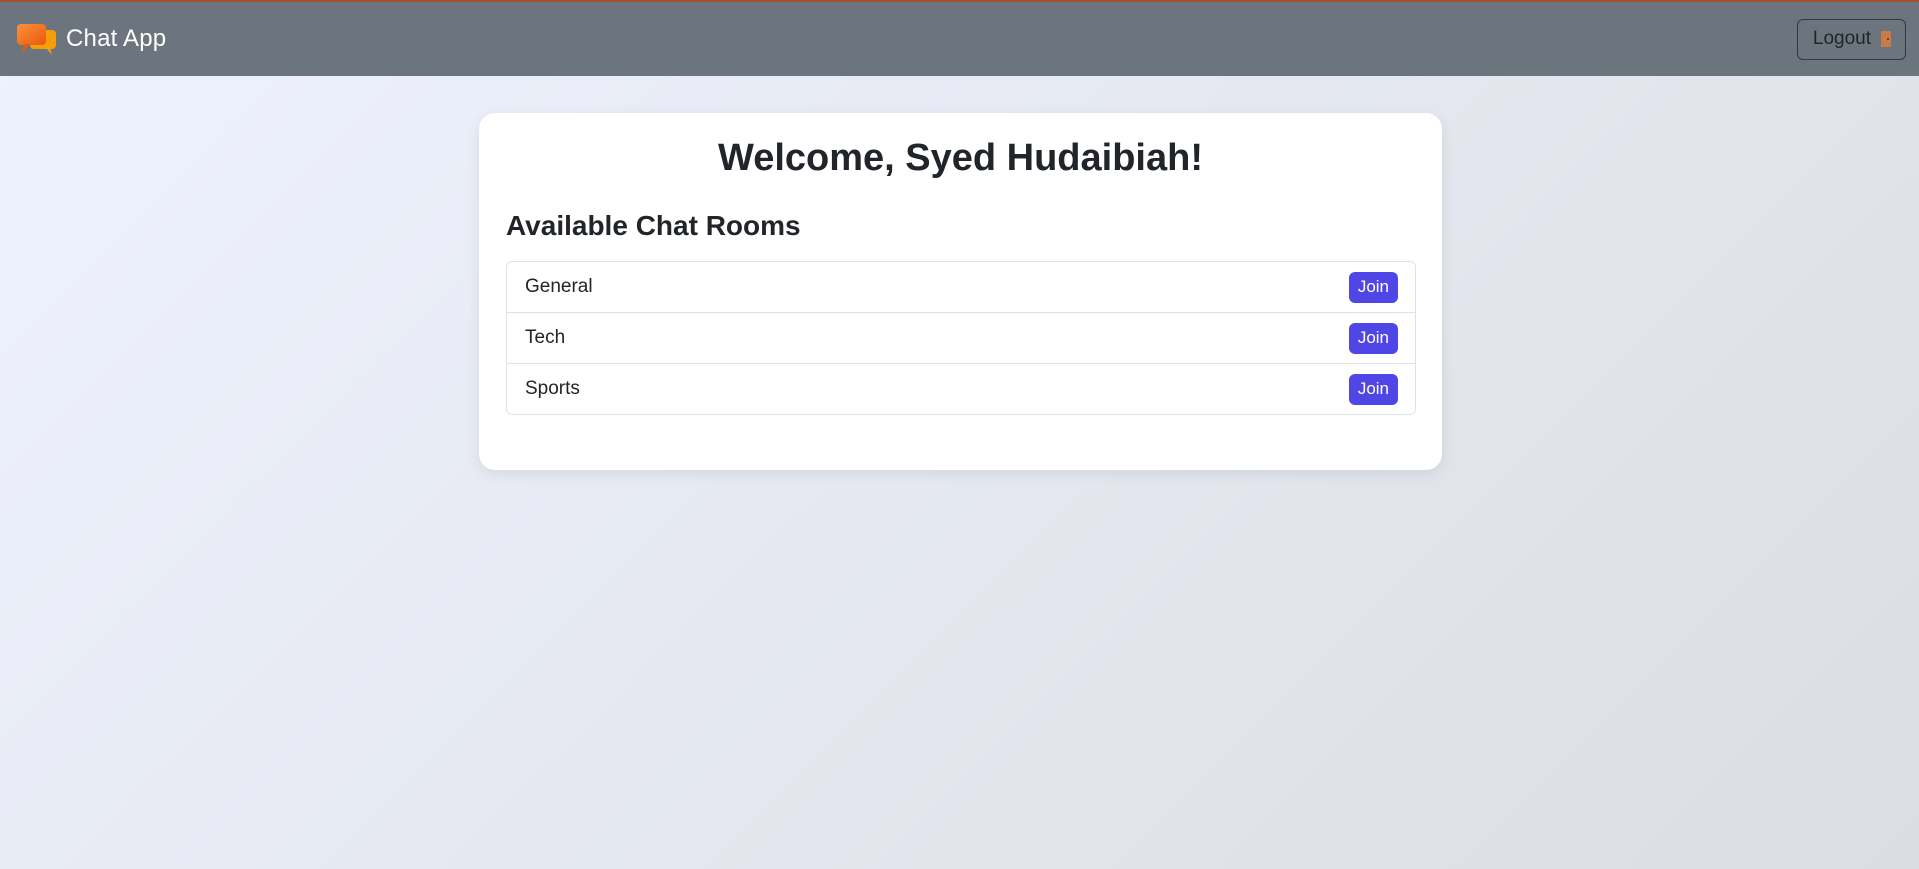 This screenshot has width=1919, height=869. What do you see at coordinates (960, 158) in the screenshot?
I see `welcome-heading: Welcome, Syed Hudaibiah!` at bounding box center [960, 158].